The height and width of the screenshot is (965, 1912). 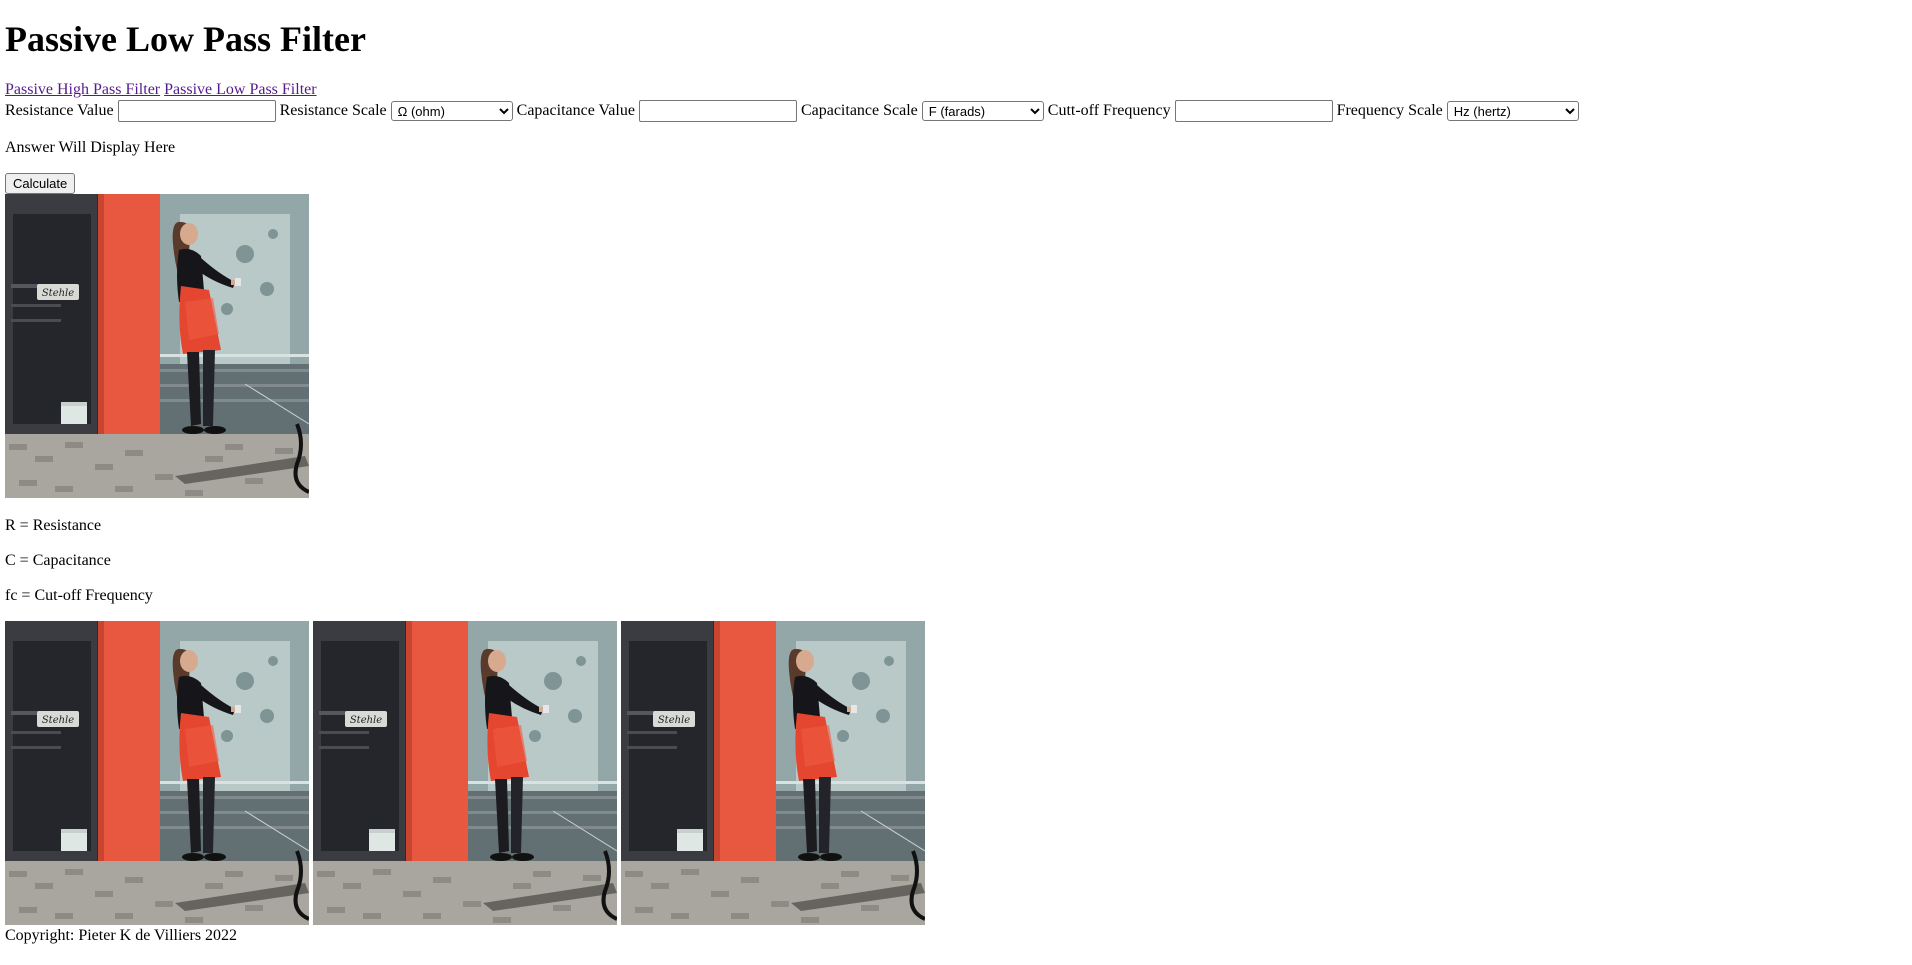 What do you see at coordinates (1389, 110) in the screenshot?
I see `frequency-scale-label: Frequency Scale` at bounding box center [1389, 110].